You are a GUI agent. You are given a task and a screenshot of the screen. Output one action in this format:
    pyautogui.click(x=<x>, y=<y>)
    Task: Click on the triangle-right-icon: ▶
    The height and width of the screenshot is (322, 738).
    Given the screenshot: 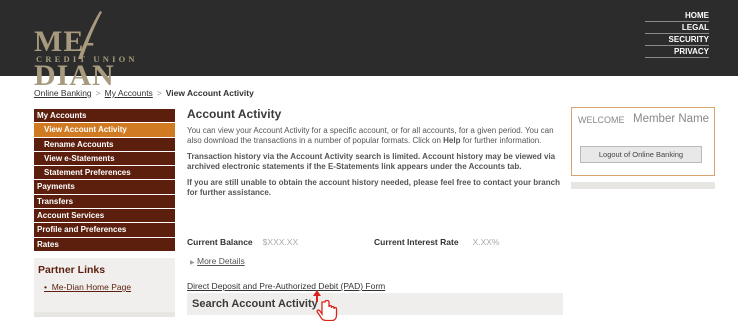 What is the action you would take?
    pyautogui.click(x=192, y=263)
    